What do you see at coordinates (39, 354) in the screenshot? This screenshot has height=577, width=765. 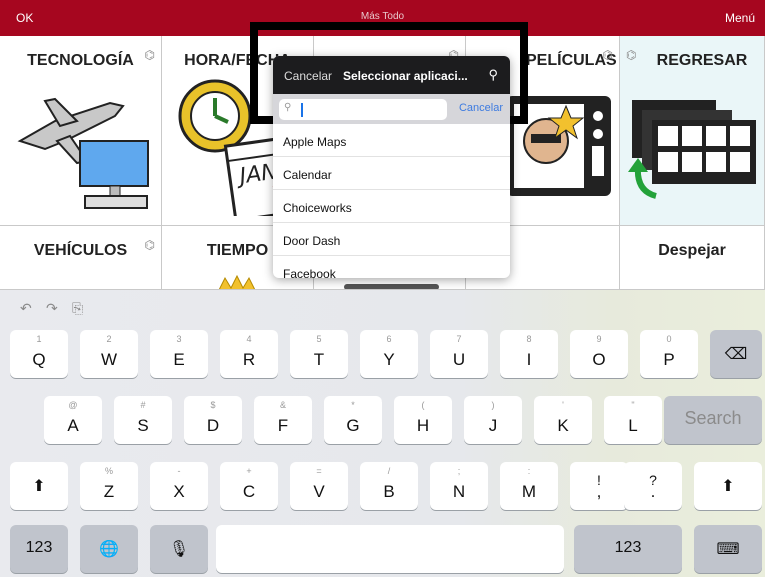 I see `key-q: 1Q` at bounding box center [39, 354].